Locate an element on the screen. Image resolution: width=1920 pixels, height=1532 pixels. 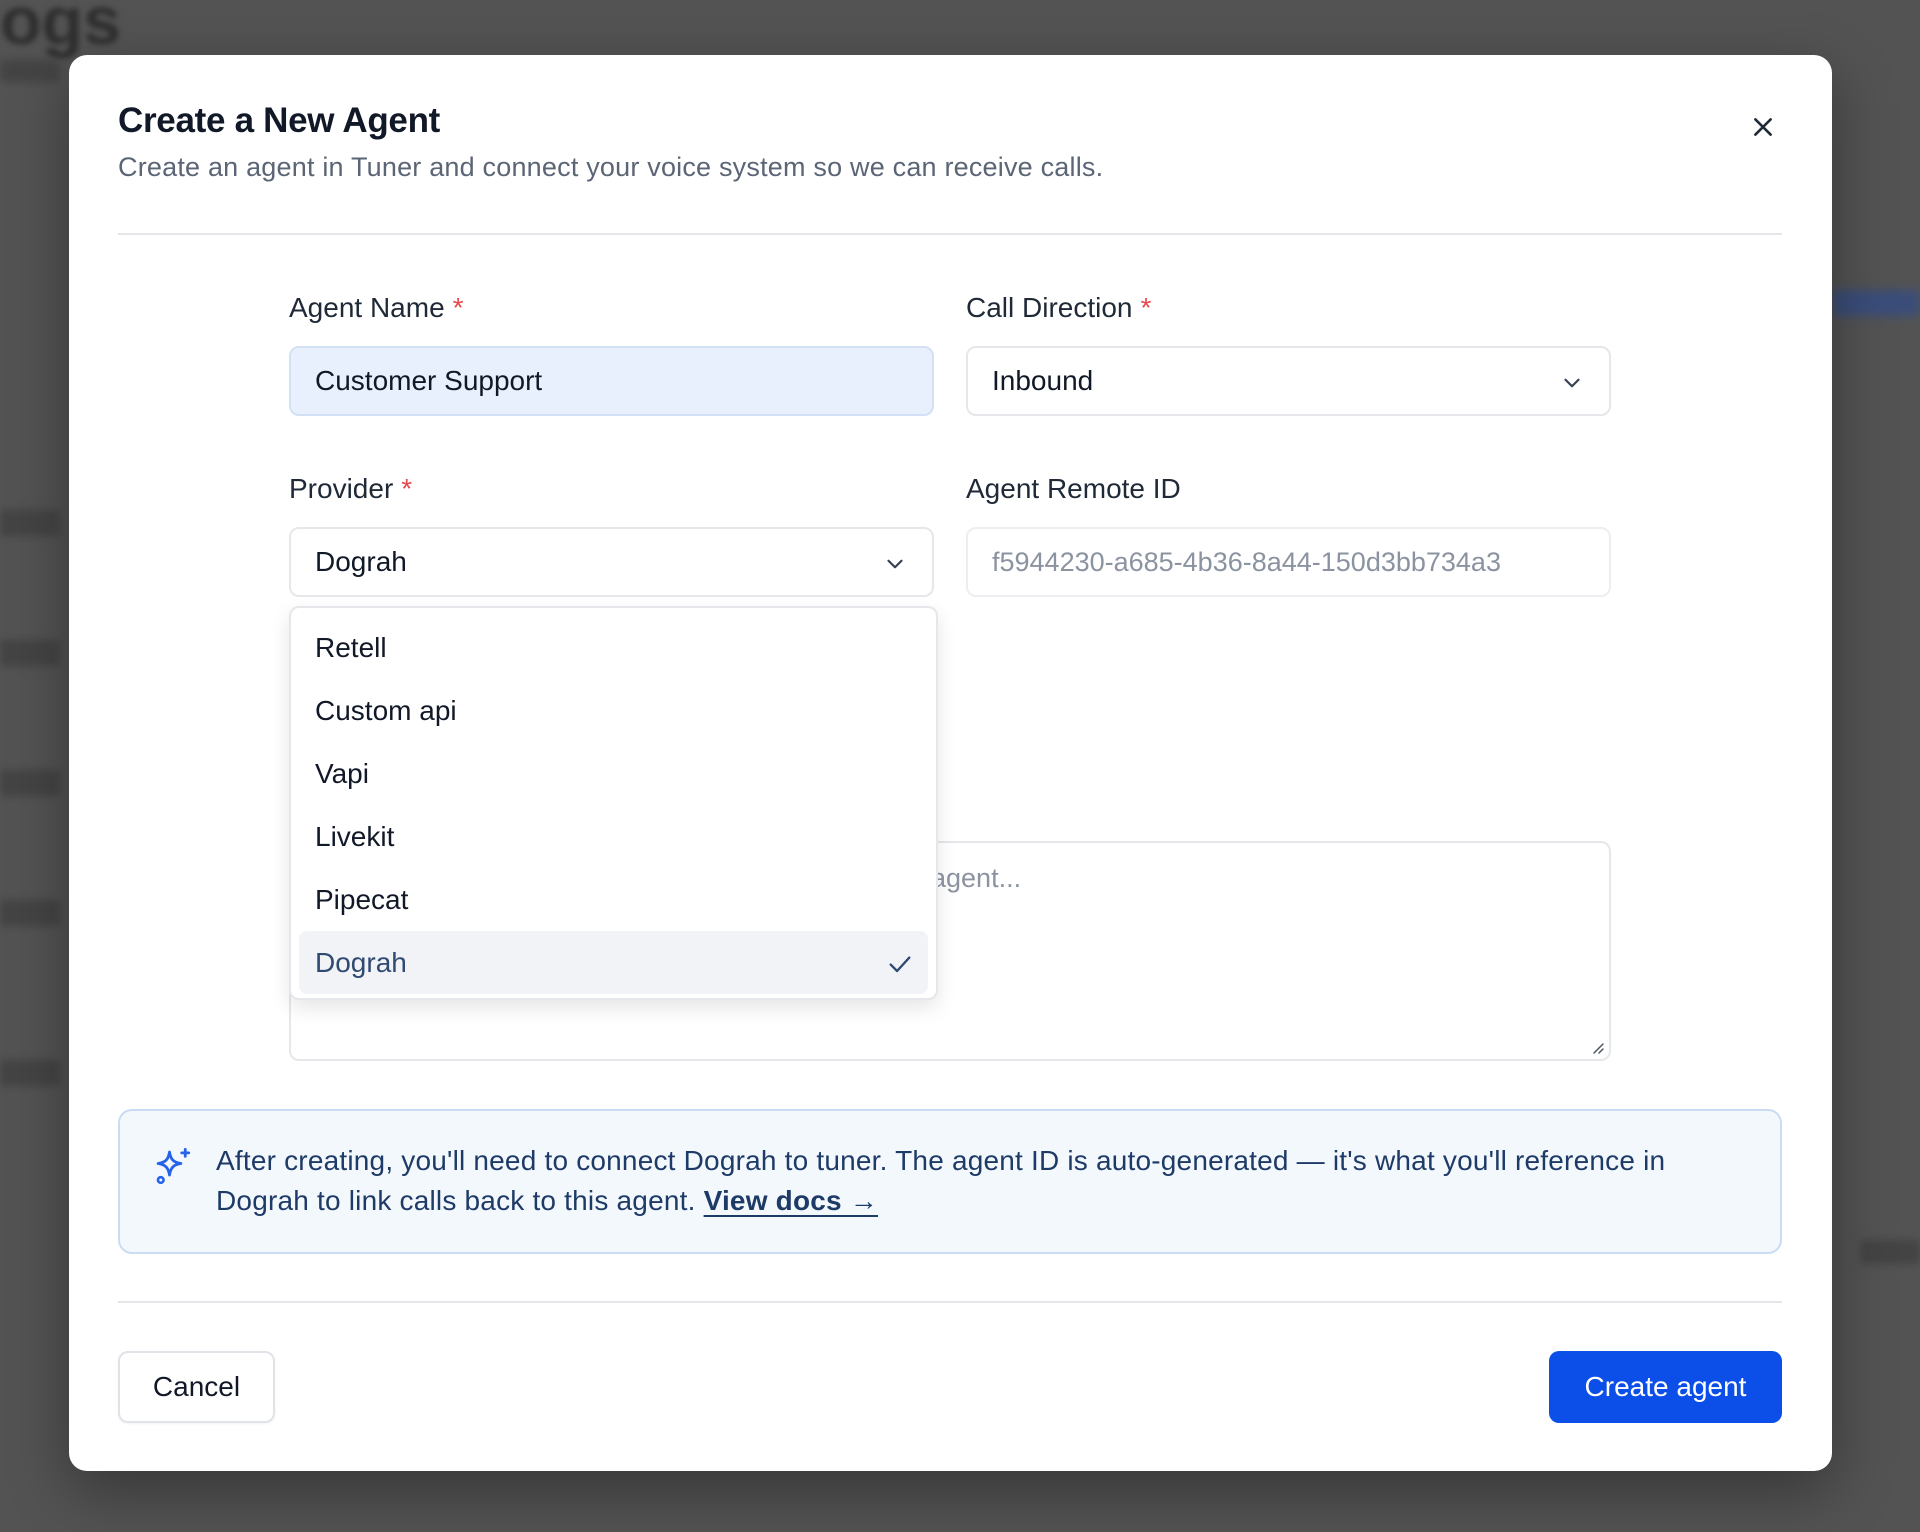
agent-remote-id-input: f5944230-a685-4b36-8a44-150d3bb734a3 is located at coordinates (1288, 562).